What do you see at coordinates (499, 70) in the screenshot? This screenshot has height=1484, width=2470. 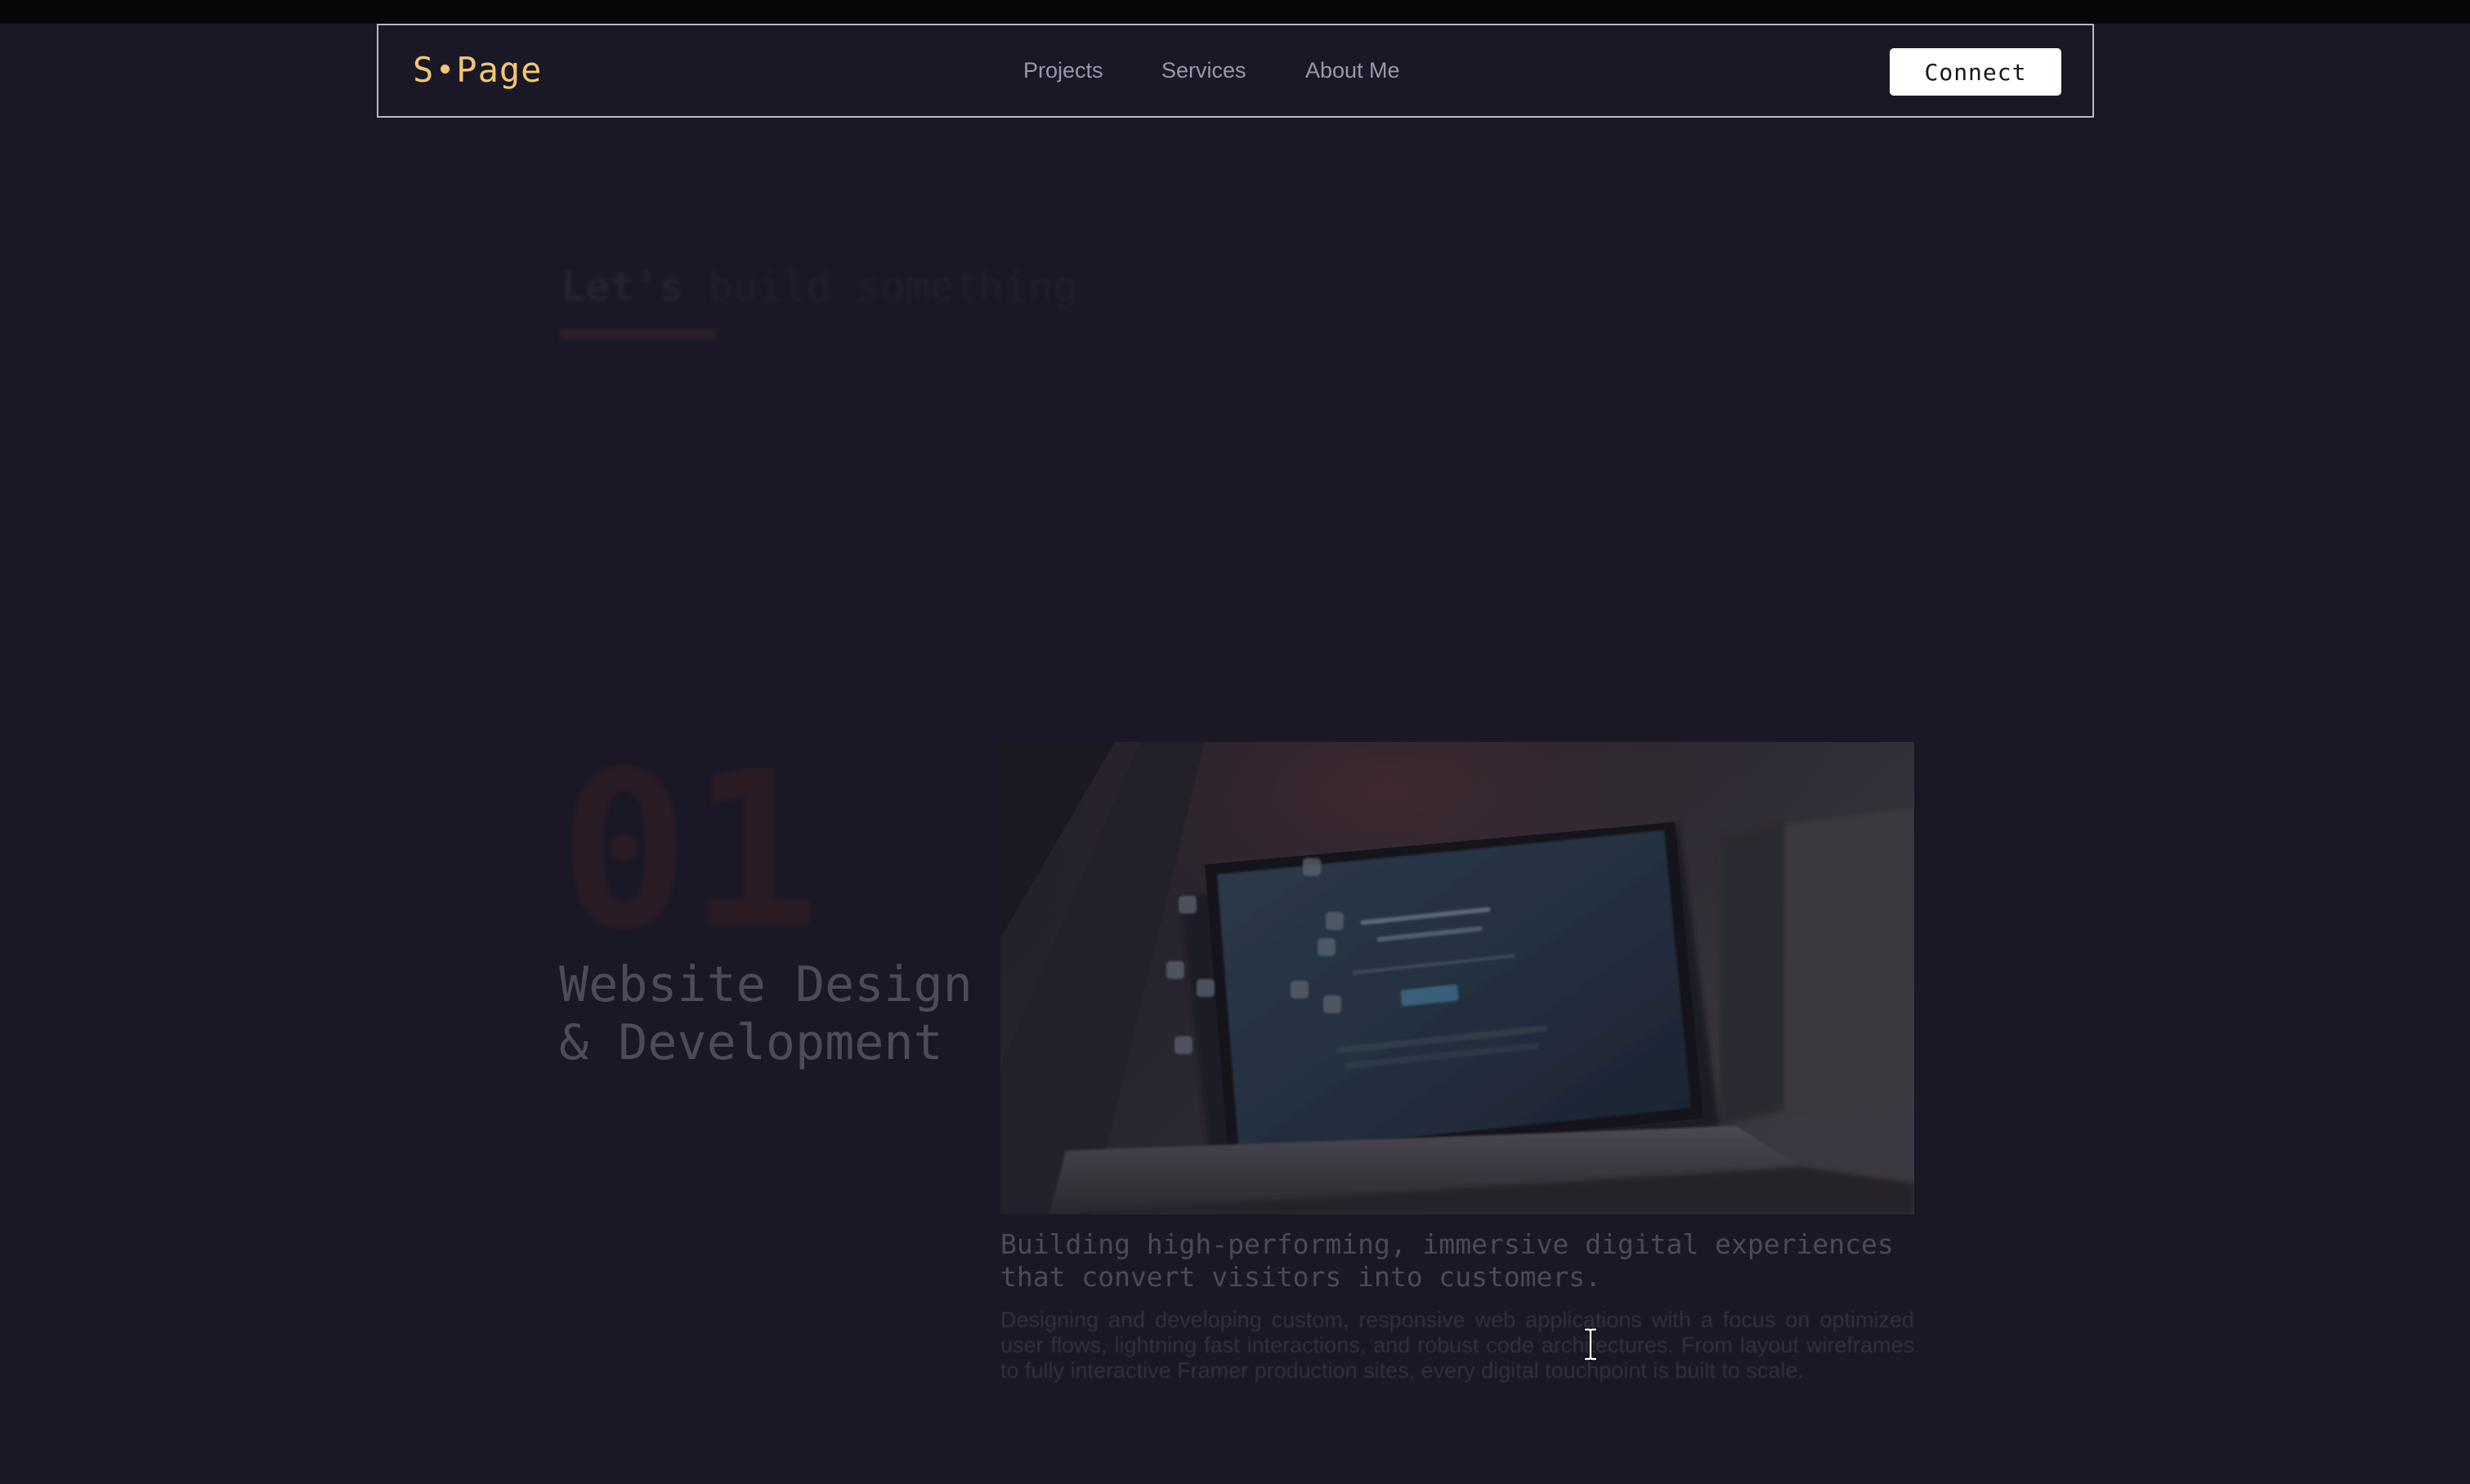 I see `logo-text-right: Page` at bounding box center [499, 70].